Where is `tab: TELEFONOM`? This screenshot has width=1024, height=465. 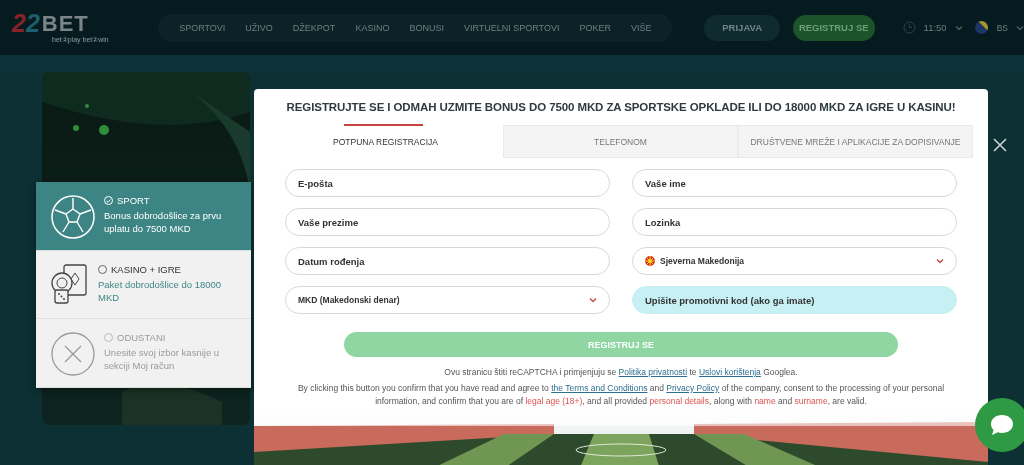 tab: TELEFONOM is located at coordinates (620, 141).